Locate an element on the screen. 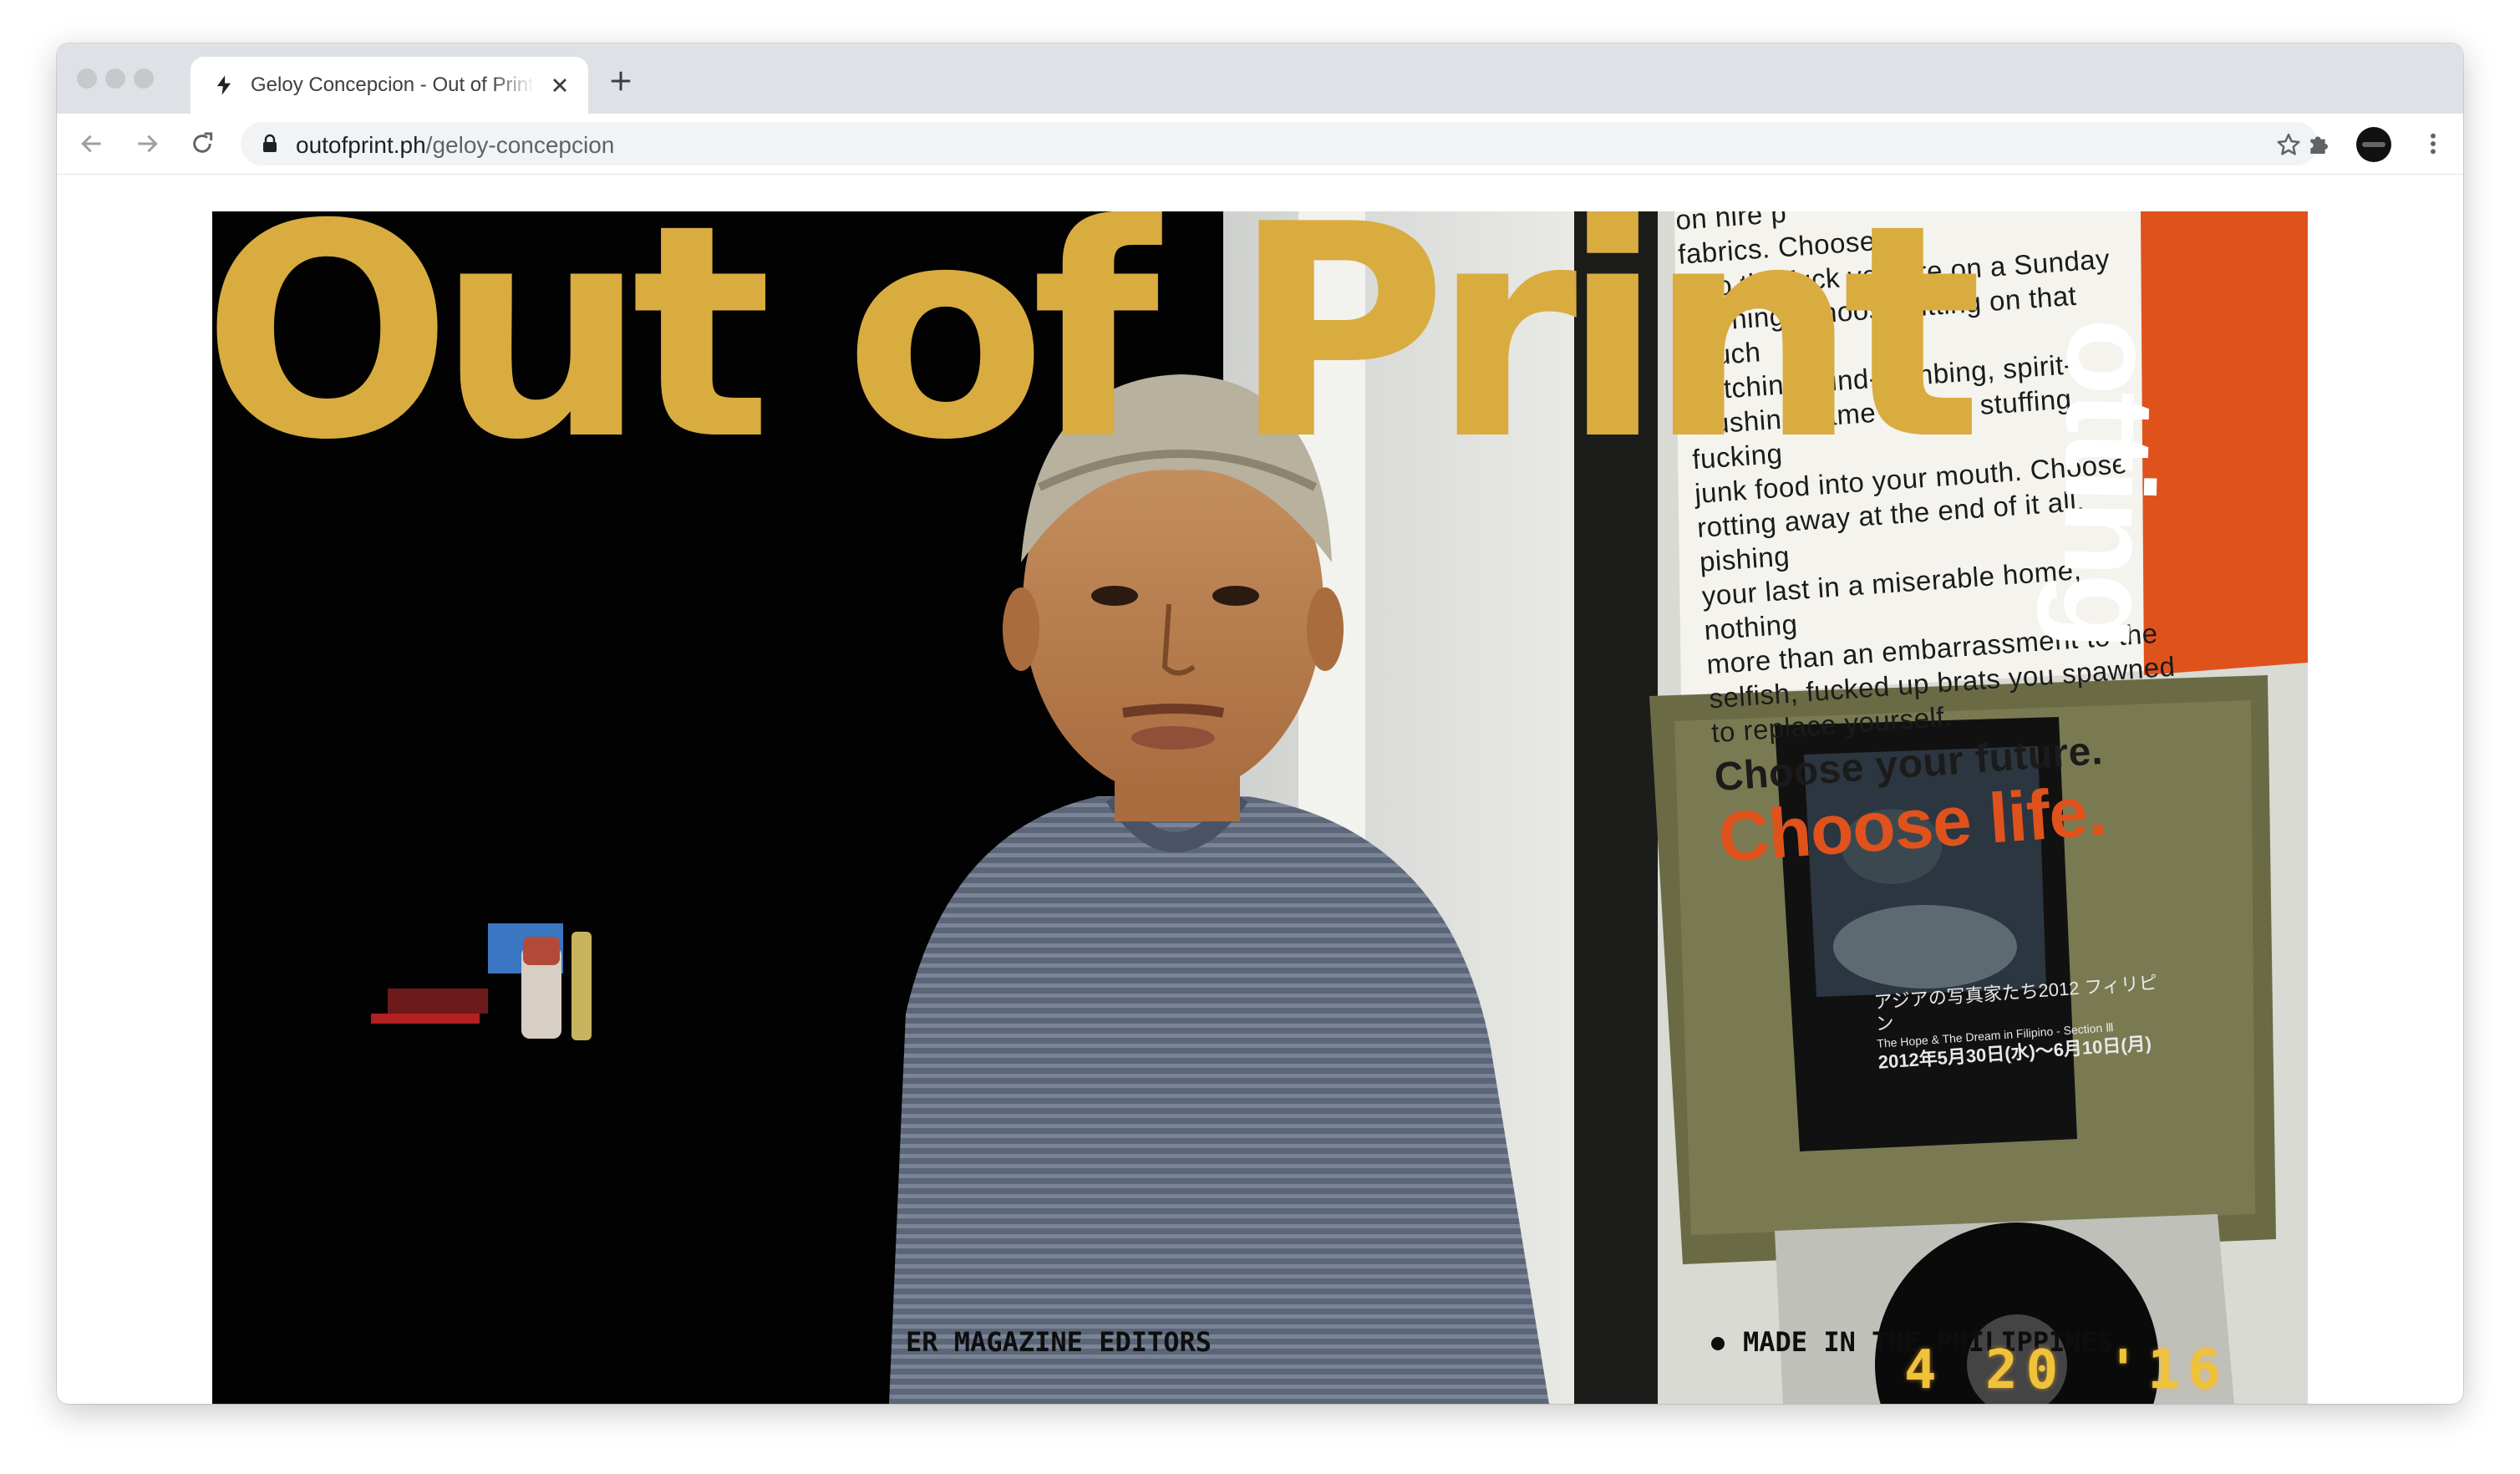 This screenshot has height=1474, width=2520. profile-avatar is located at coordinates (2373, 144).